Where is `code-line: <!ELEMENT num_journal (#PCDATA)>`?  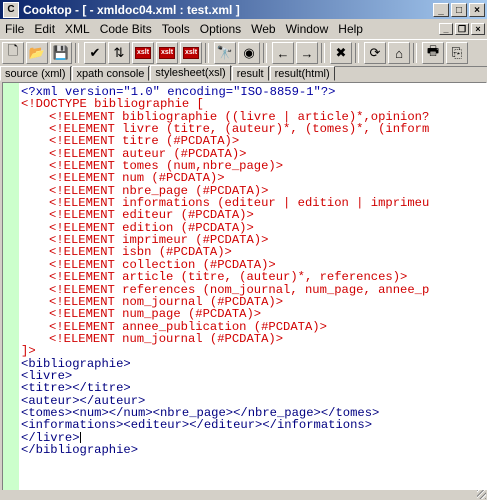 code-line: <!ELEMENT num_journal (#PCDATA)> is located at coordinates (225, 339).